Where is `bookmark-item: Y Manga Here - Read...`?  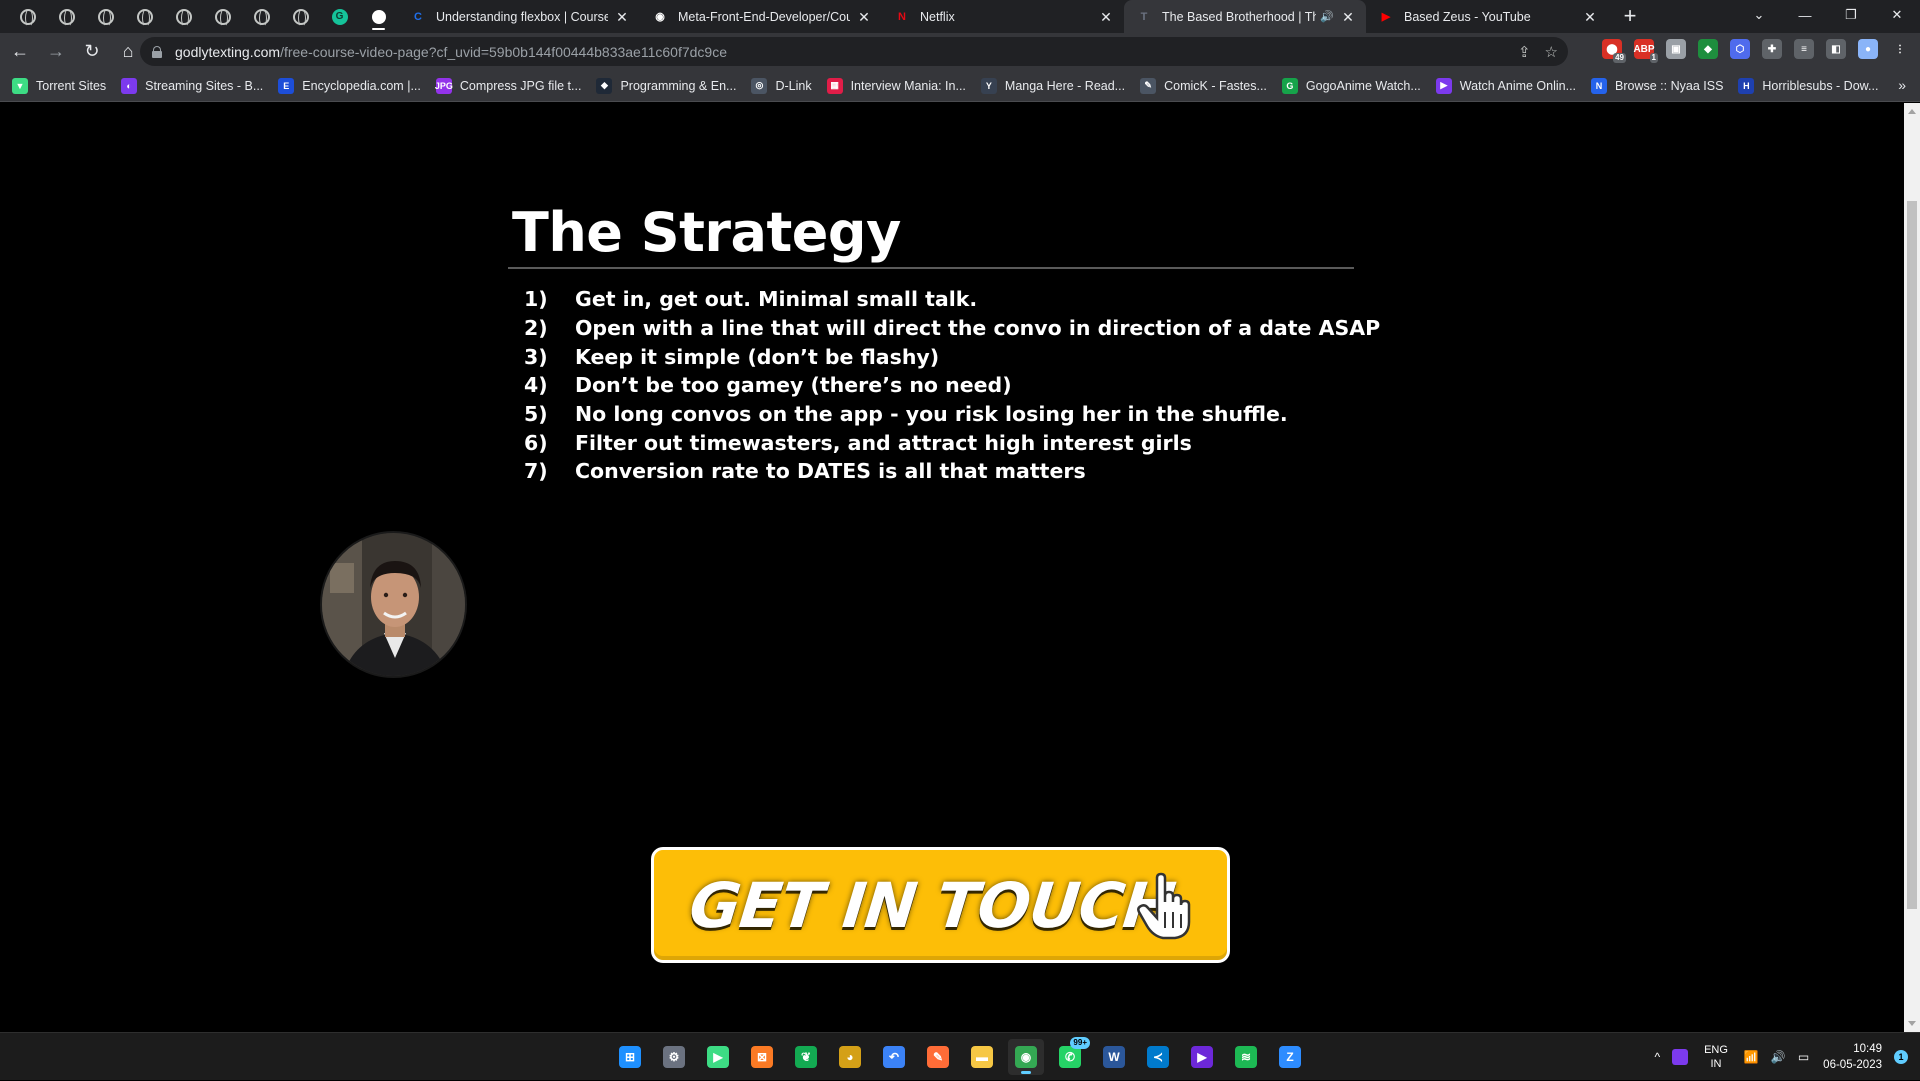 bookmark-item: Y Manga Here - Read... is located at coordinates (1052, 85).